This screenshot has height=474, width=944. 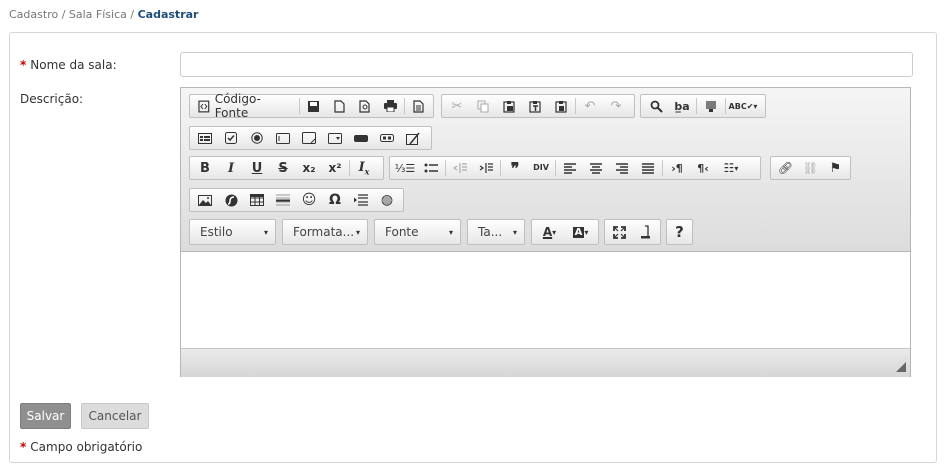 What do you see at coordinates (570, 168) in the screenshot?
I see `align-left-button` at bounding box center [570, 168].